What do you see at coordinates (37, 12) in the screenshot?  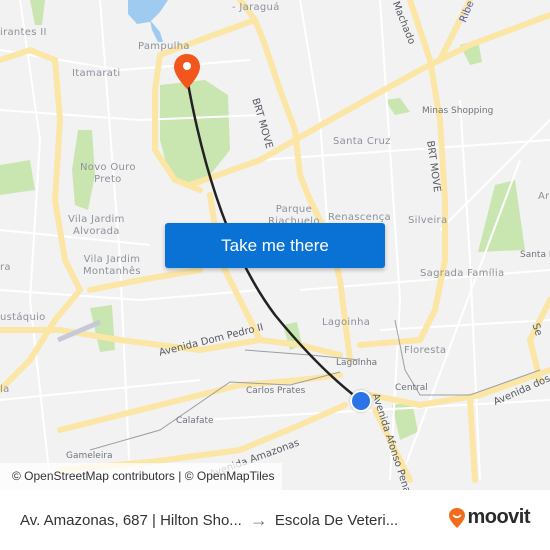 I see `park-north-left` at bounding box center [37, 12].